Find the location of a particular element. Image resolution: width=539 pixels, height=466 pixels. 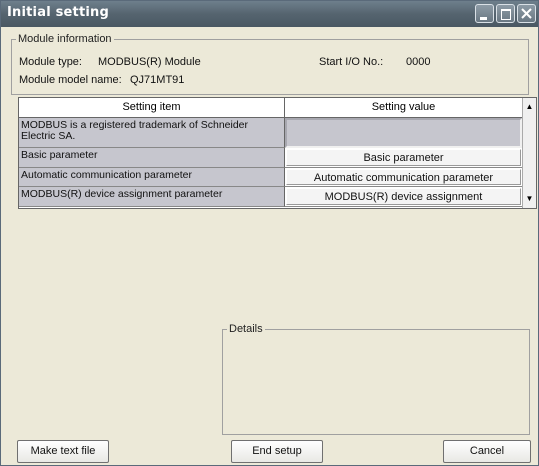

setting-value-cell: Automatic communication parameter is located at coordinates (403, 177).